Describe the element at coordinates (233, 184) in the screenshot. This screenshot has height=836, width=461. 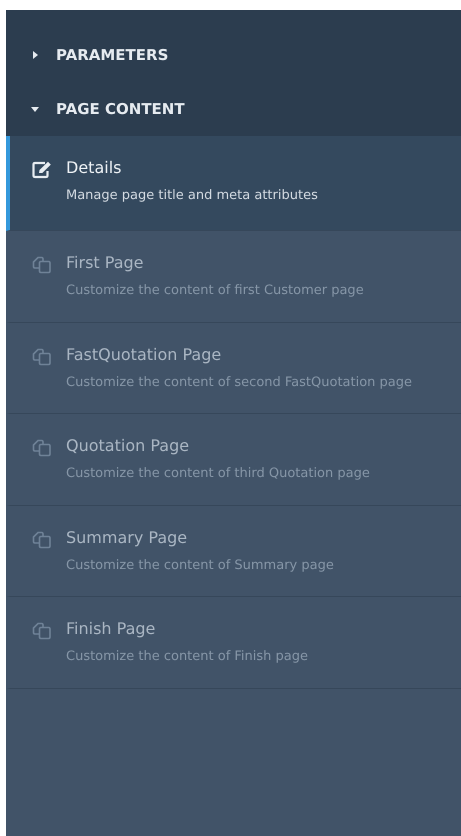
I see `menu-item: Details Manage page title and meta attributes` at that location.